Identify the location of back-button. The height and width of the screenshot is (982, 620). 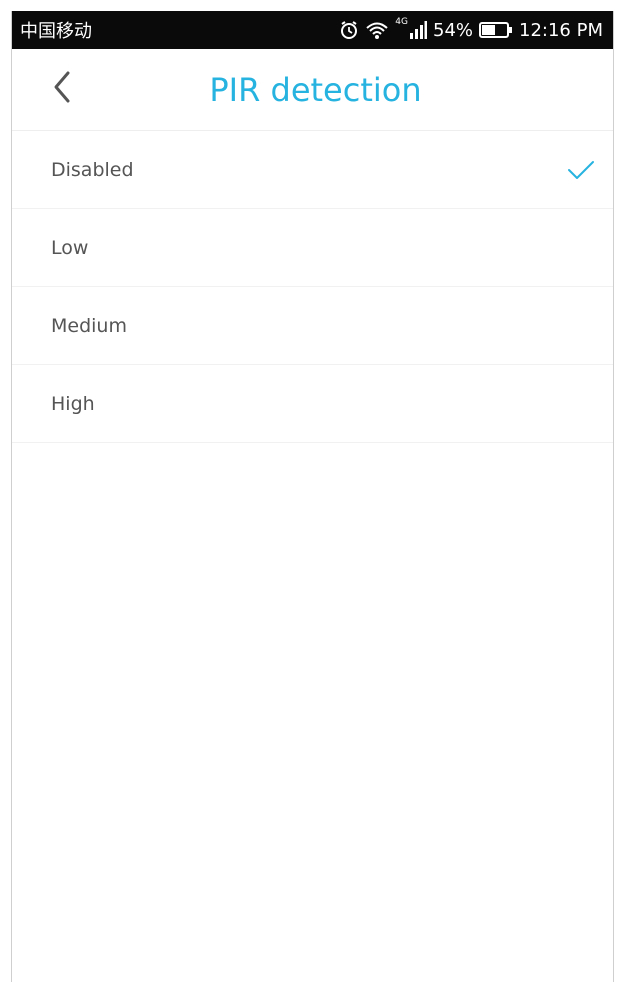
(62, 89).